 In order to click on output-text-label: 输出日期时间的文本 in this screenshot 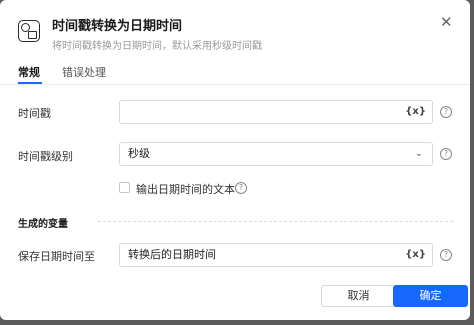, I will do `click(185, 189)`.